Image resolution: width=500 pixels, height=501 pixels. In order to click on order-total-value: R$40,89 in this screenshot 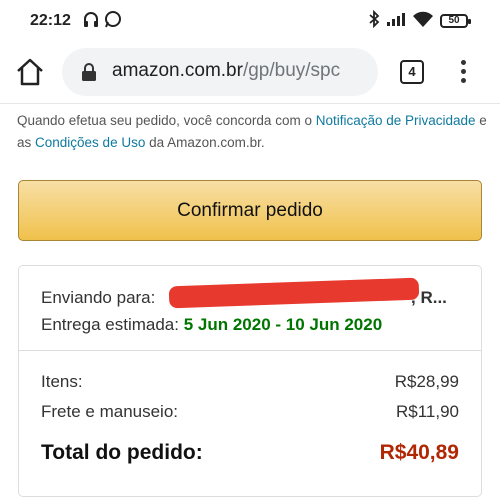, I will do `click(419, 452)`.